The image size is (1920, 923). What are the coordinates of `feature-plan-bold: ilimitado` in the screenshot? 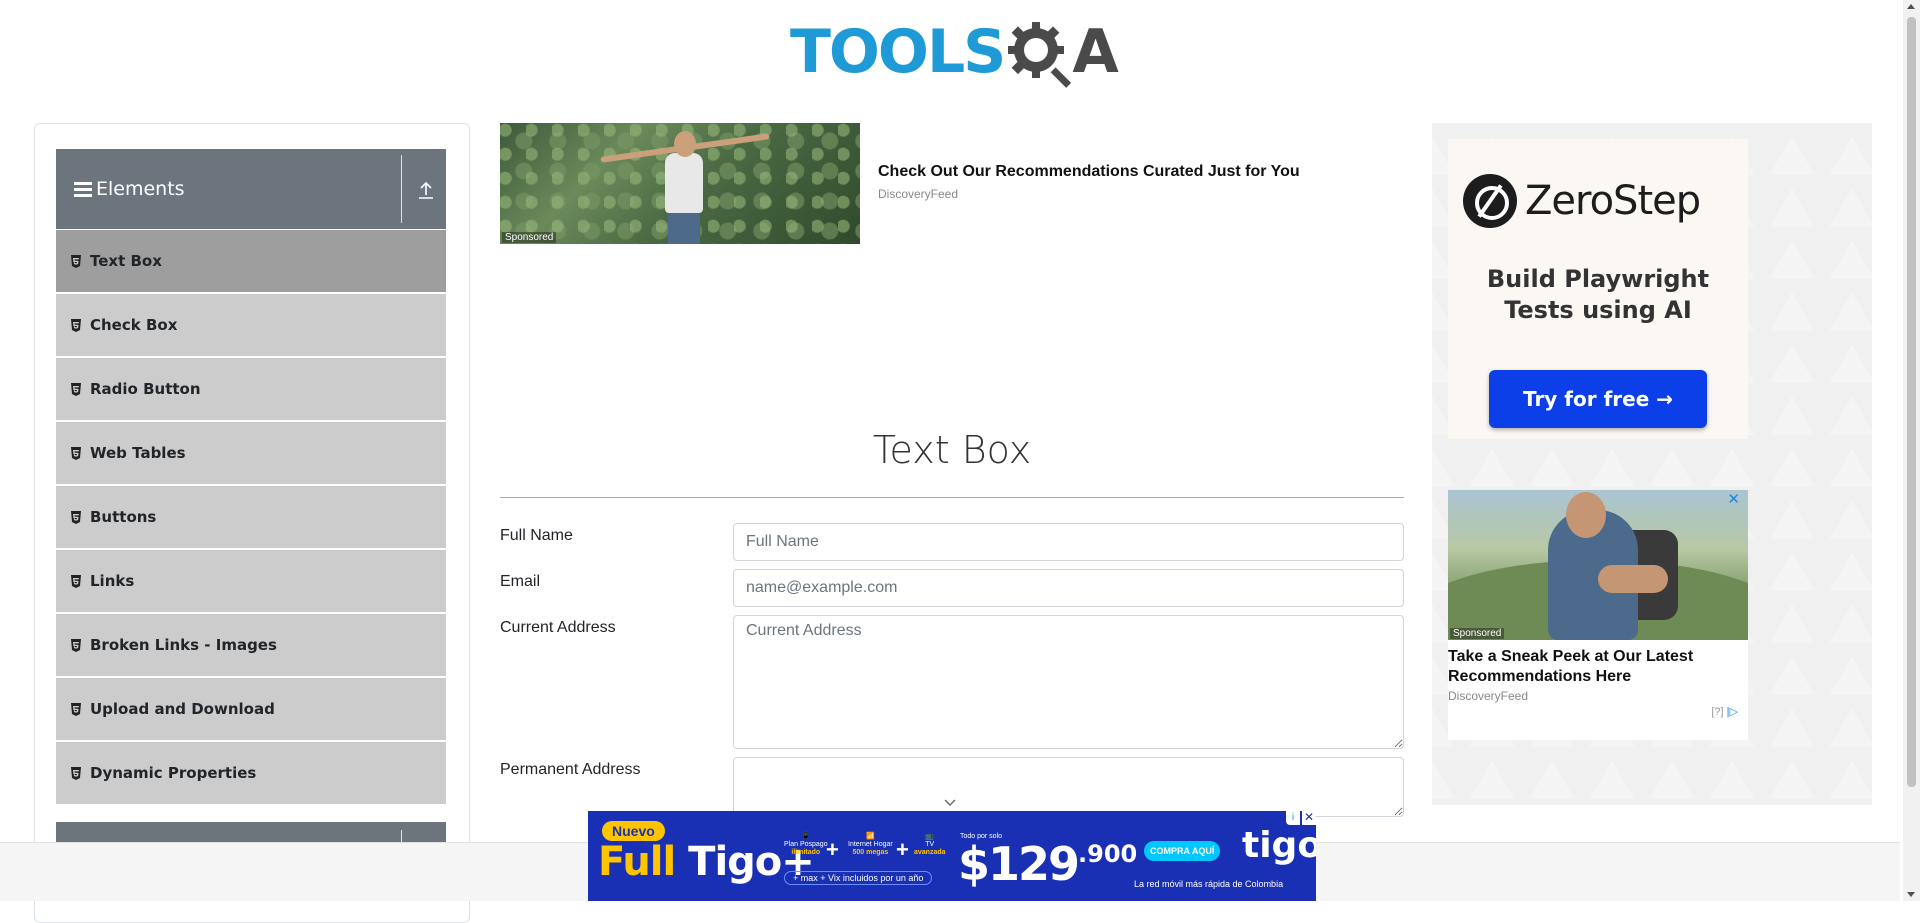 It's located at (806, 852).